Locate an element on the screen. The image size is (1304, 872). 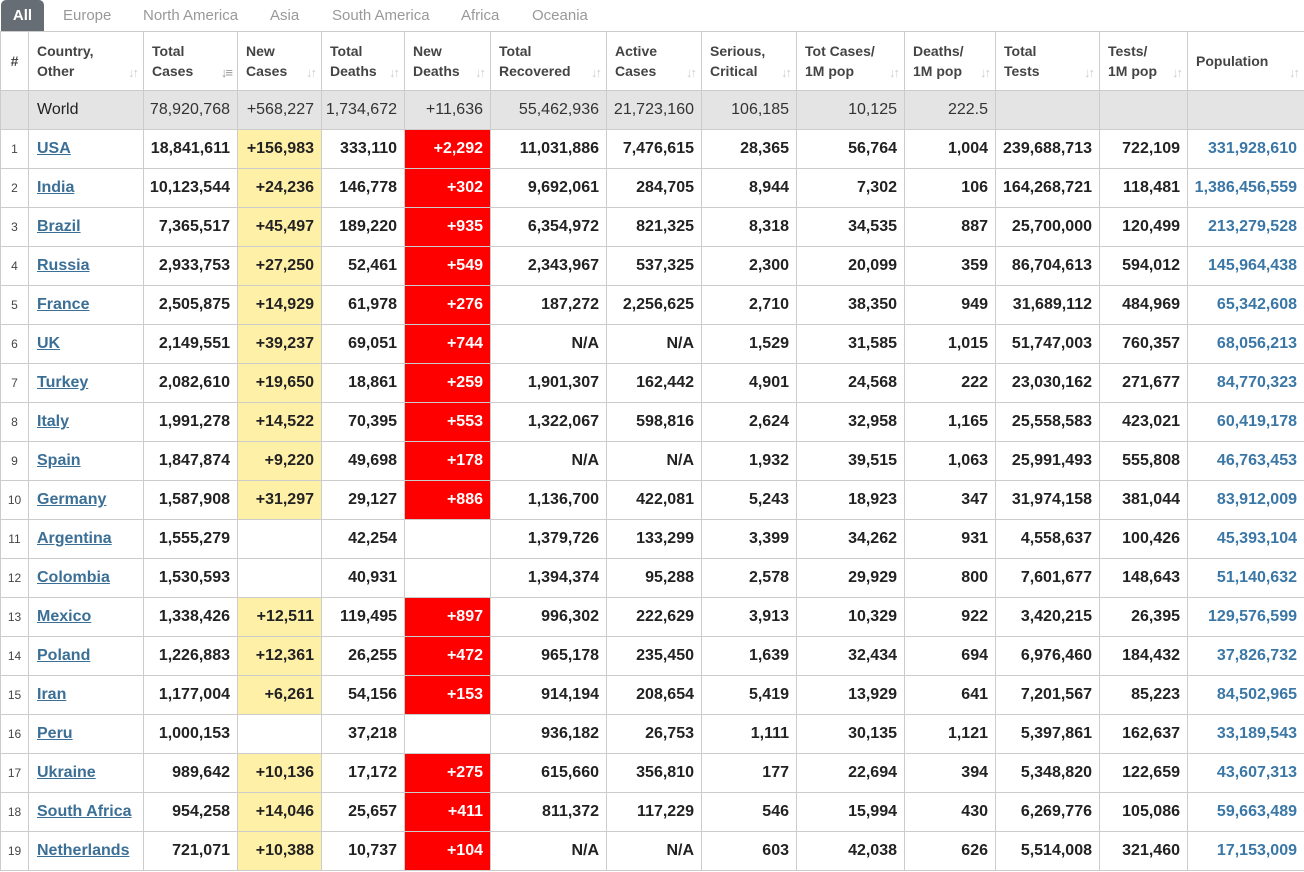
col-header-active-cases: Active Cases ↓↑ is located at coordinates (654, 61).